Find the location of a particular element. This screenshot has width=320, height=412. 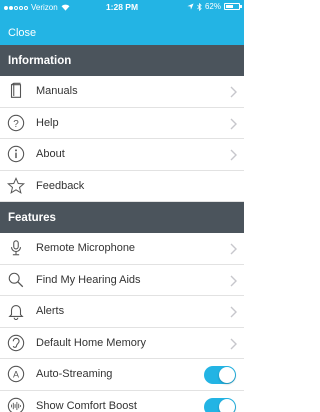

menu-item-label: Help is located at coordinates (47, 122).